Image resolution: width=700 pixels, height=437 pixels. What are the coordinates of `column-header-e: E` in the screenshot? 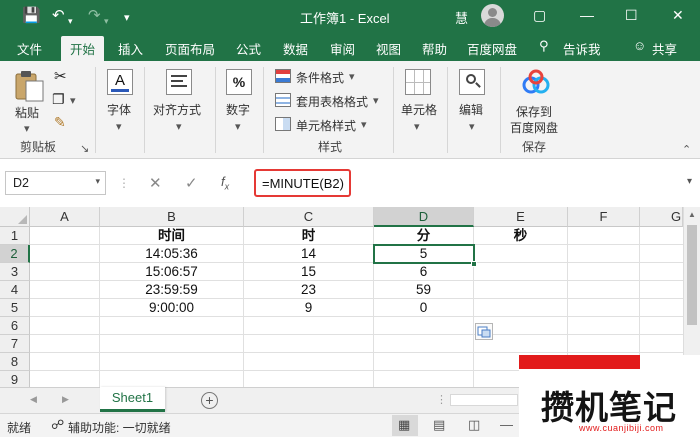 It's located at (521, 217).